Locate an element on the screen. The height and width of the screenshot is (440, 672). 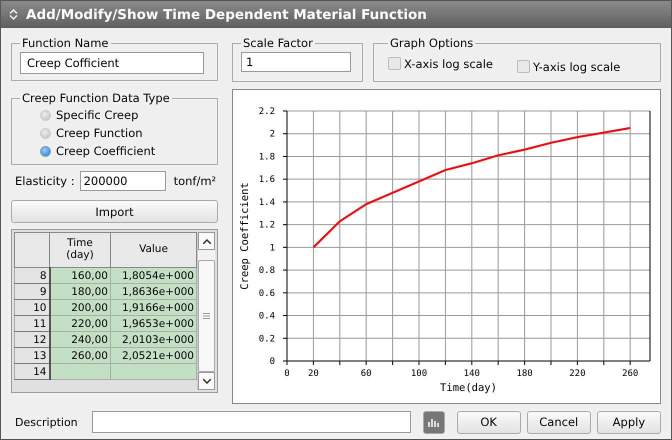
tick-label: 0.6 is located at coordinates (266, 293).